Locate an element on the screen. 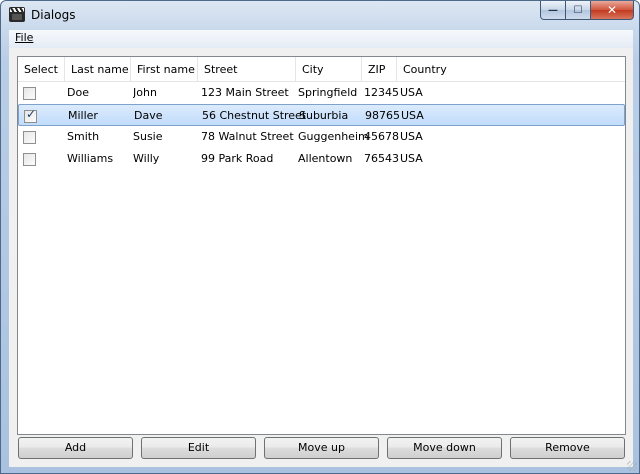 This screenshot has width=640, height=474. title-bar: Dialogs — ☐ ✕ is located at coordinates (320, 15).